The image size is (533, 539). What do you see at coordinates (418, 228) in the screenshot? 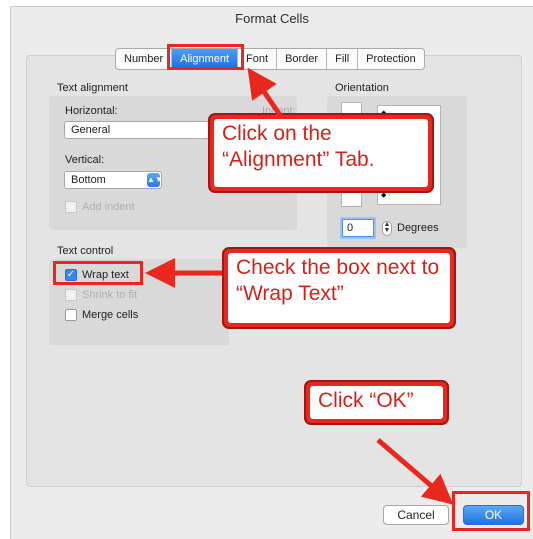
I see `degrees-label: Degrees` at bounding box center [418, 228].